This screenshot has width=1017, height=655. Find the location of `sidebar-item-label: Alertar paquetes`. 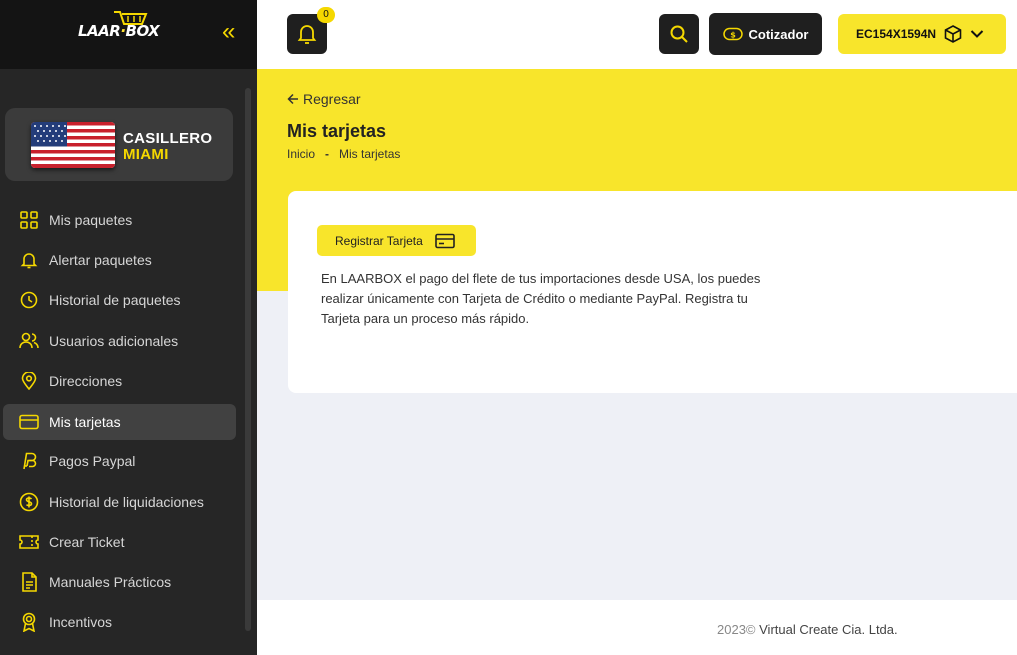

sidebar-item-label: Alertar paquetes is located at coordinates (100, 260).